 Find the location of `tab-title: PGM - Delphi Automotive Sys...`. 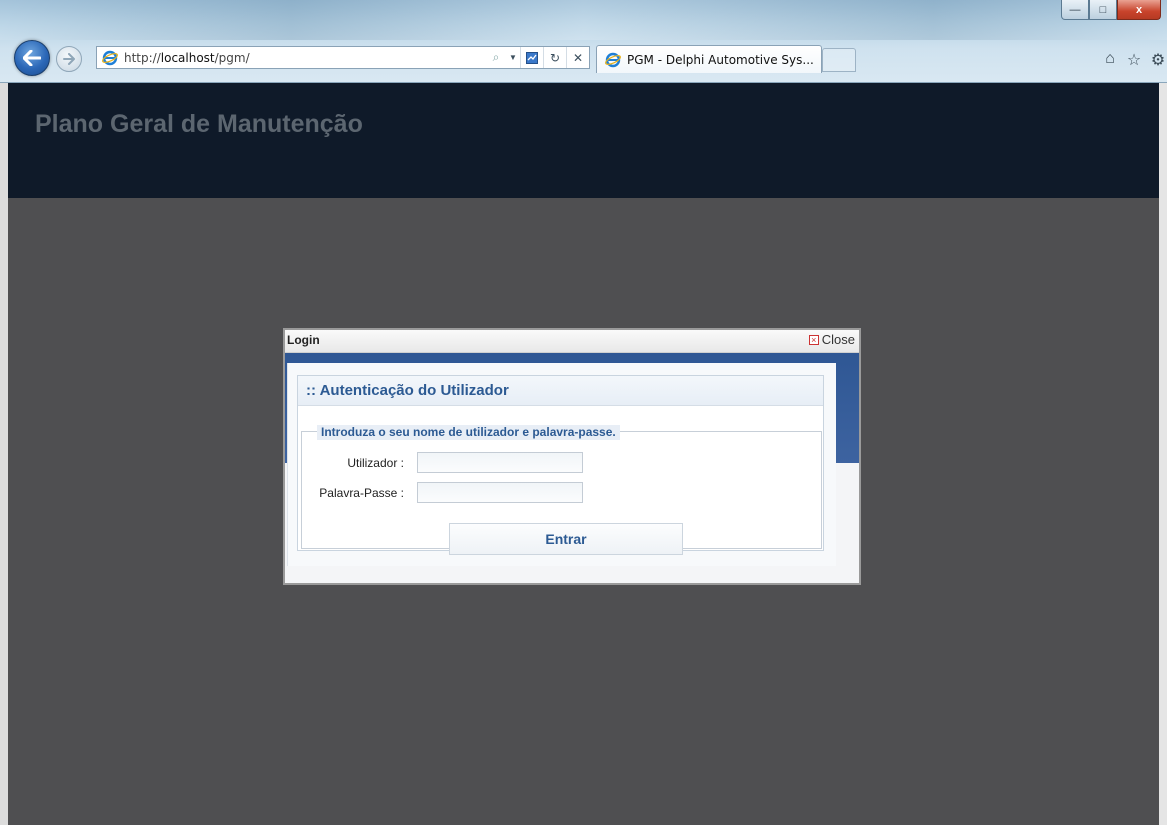

tab-title: PGM - Delphi Automotive Sys... is located at coordinates (720, 59).